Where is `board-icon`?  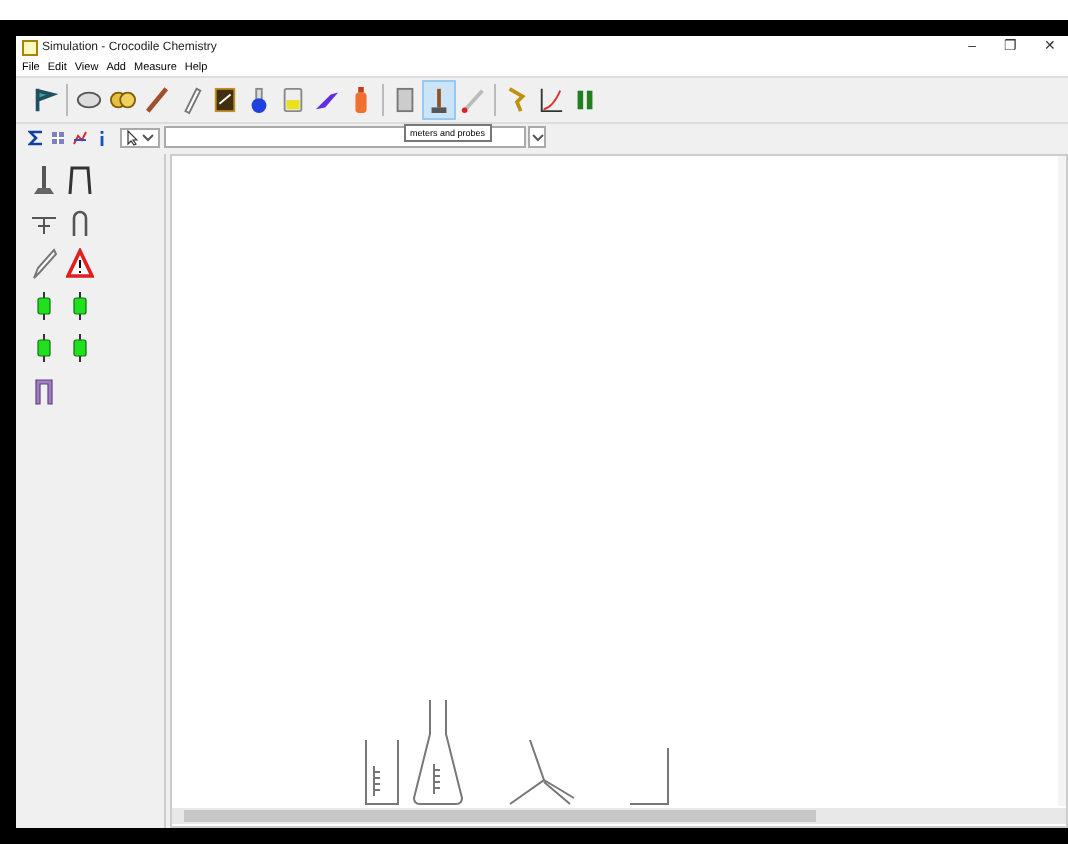 board-icon is located at coordinates (225, 100).